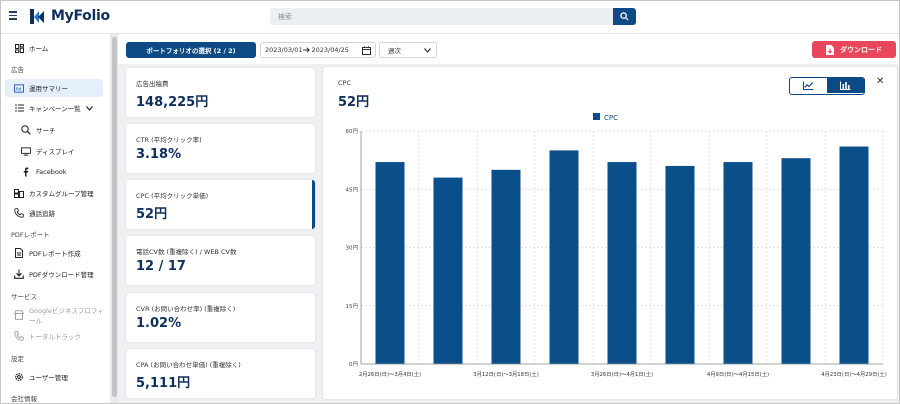 This screenshot has width=900, height=404. I want to click on chevron-down-icon, so click(427, 50).